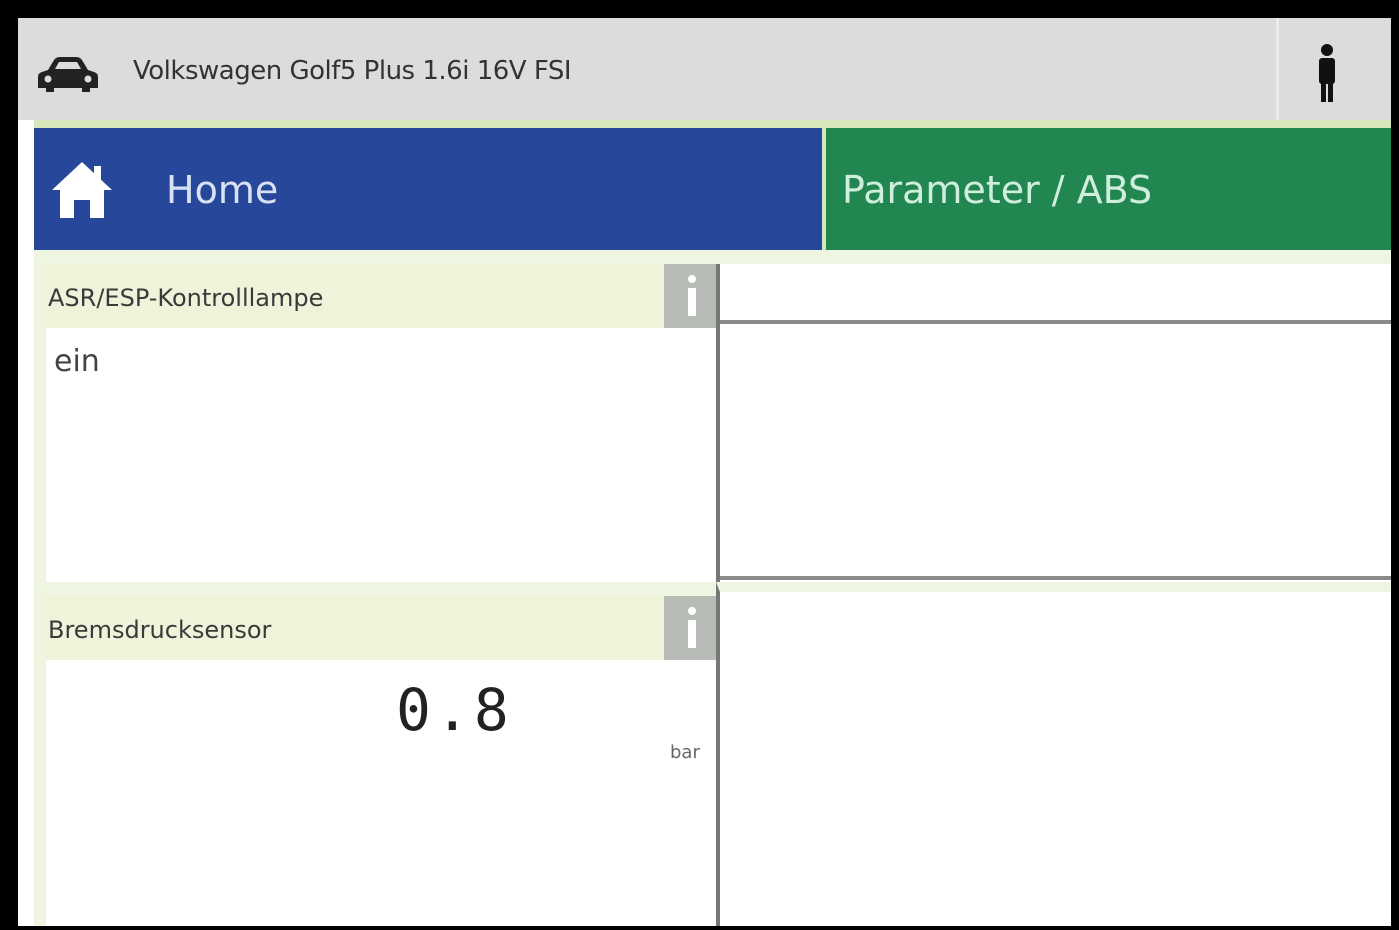 This screenshot has height=930, width=1399. Describe the element at coordinates (383, 296) in the screenshot. I see `panel-header: ASR/ESP-Kontrolllampe` at that location.